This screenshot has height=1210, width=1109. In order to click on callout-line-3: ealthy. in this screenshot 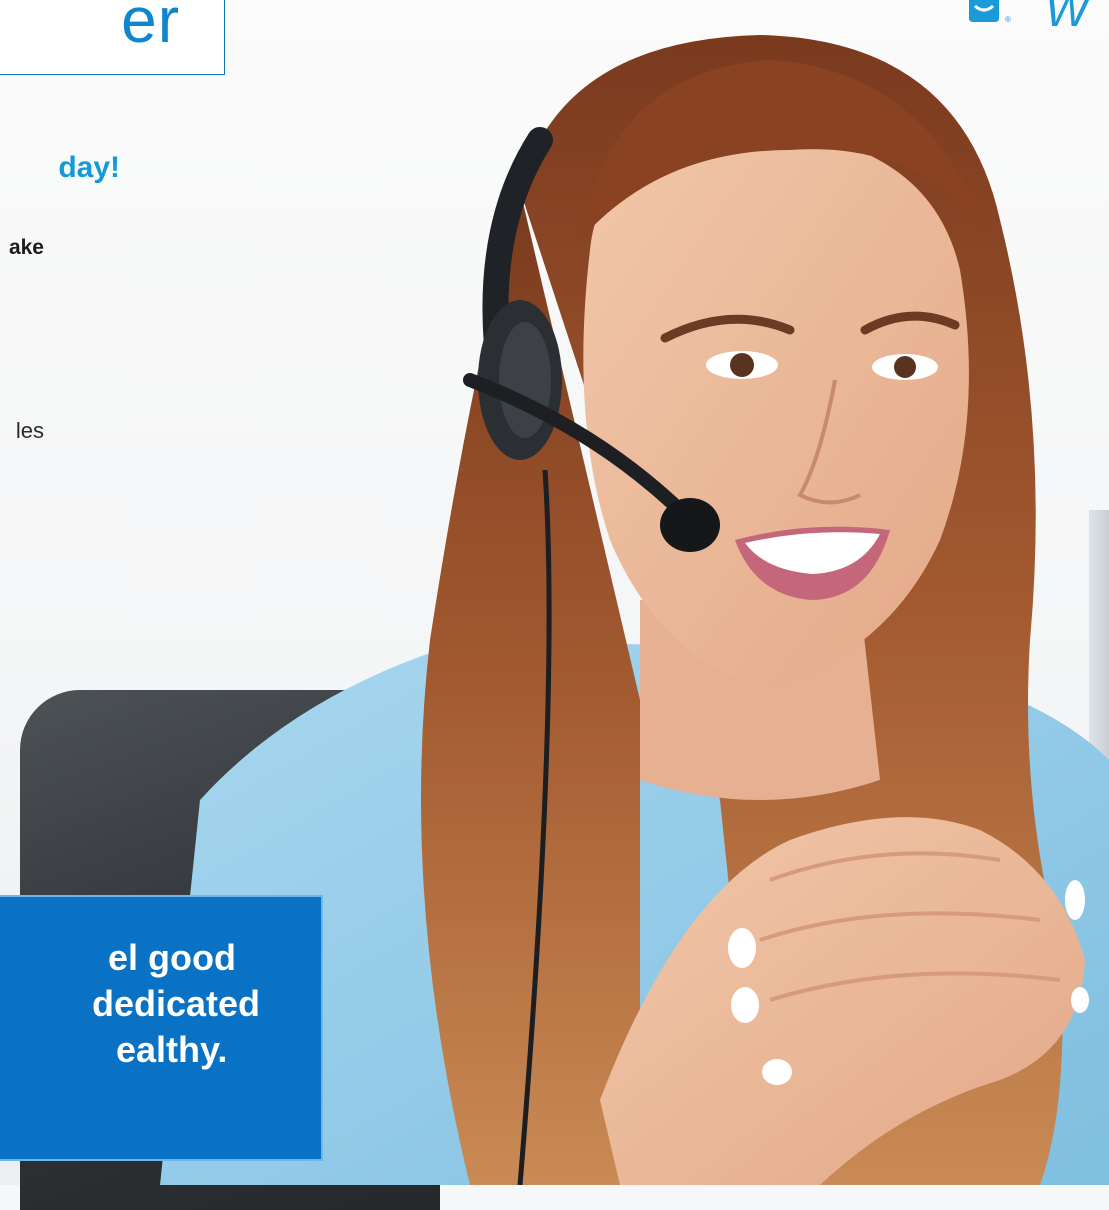, I will do `click(172, 1050)`.